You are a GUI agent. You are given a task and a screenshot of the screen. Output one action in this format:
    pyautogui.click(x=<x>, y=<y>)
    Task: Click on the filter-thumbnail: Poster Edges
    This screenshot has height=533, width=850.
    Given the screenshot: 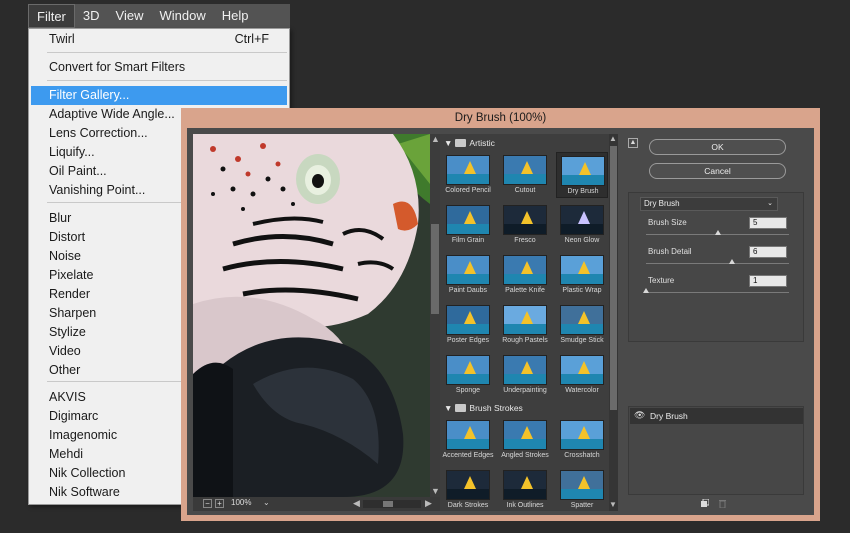 What is the action you would take?
    pyautogui.click(x=468, y=325)
    